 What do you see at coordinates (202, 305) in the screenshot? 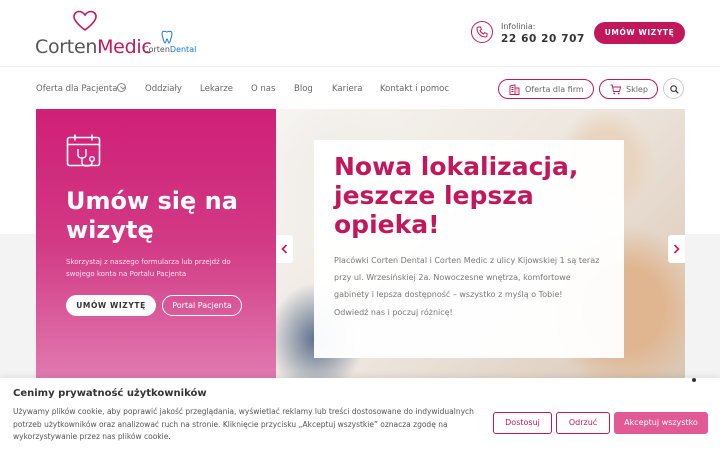
I see `patient-portal-button: Portal Pacjenta` at bounding box center [202, 305].